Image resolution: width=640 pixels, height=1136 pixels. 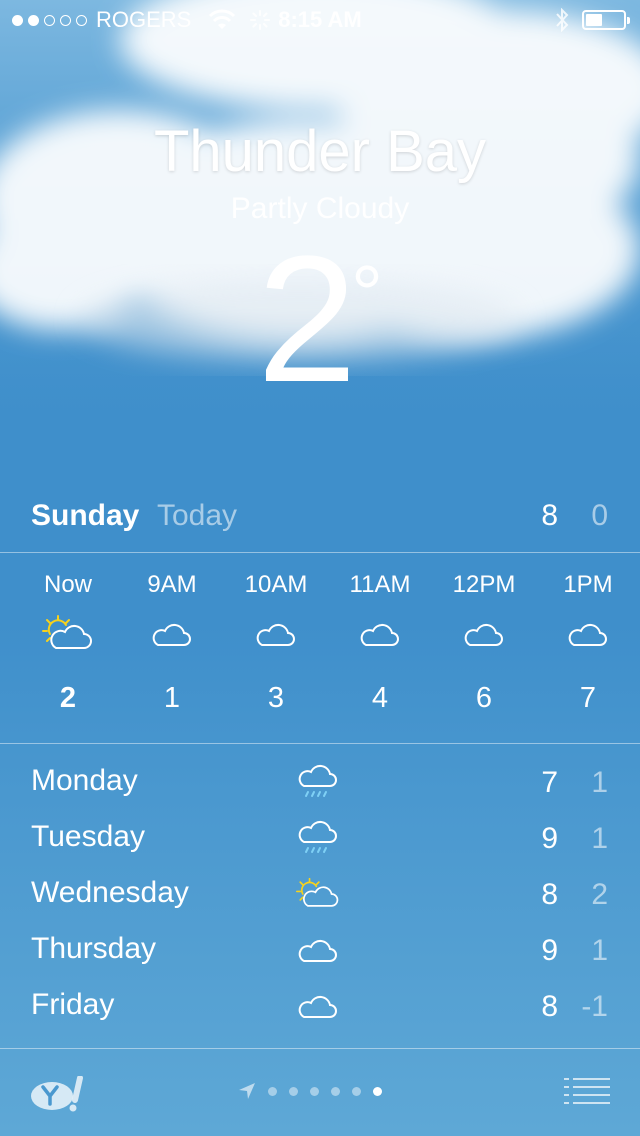 I want to click on page-dot-active, so click(x=377, y=1091).